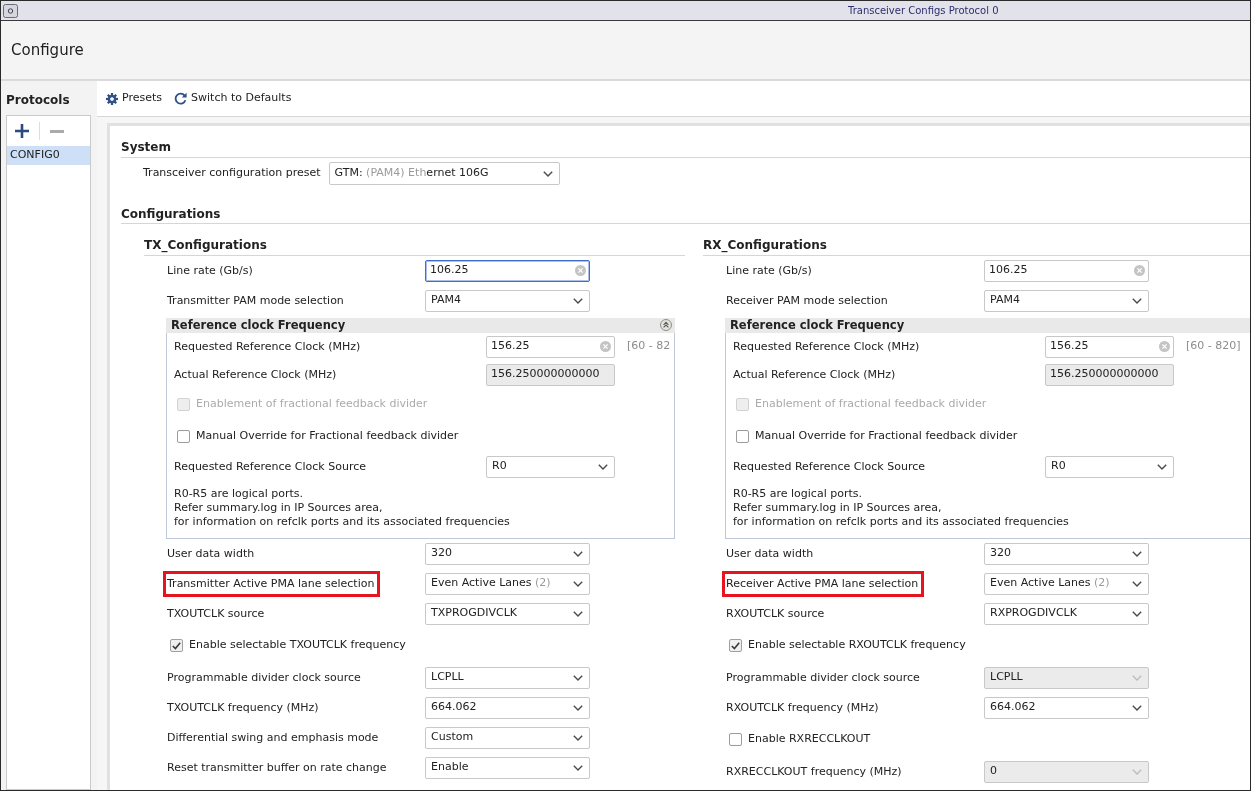 This screenshot has width=1251, height=791. I want to click on checkbox-label: Enable selectable RXOUTCLK frequency, so click(857, 645).